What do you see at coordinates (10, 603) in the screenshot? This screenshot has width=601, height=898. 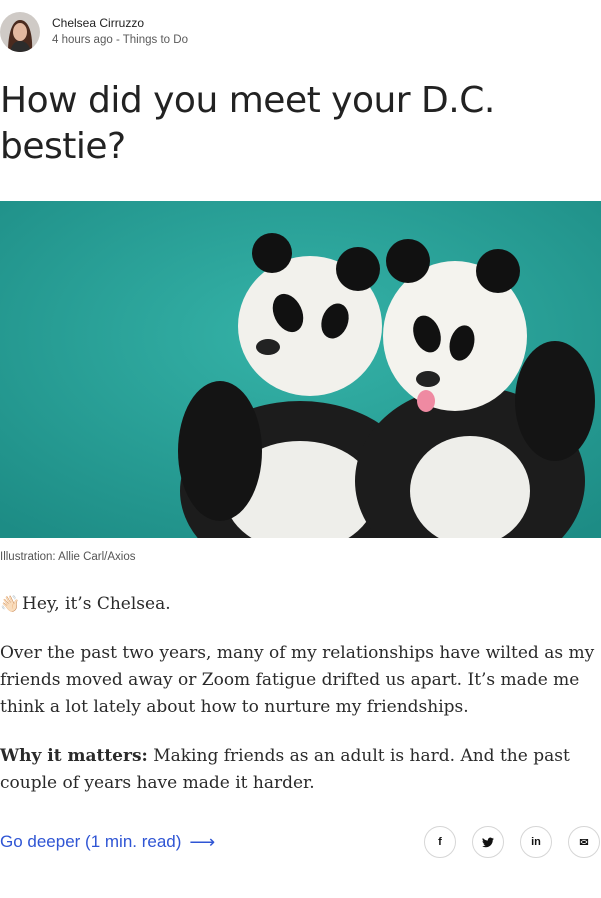 I see `waving-hand-icon: 👋🏻` at bounding box center [10, 603].